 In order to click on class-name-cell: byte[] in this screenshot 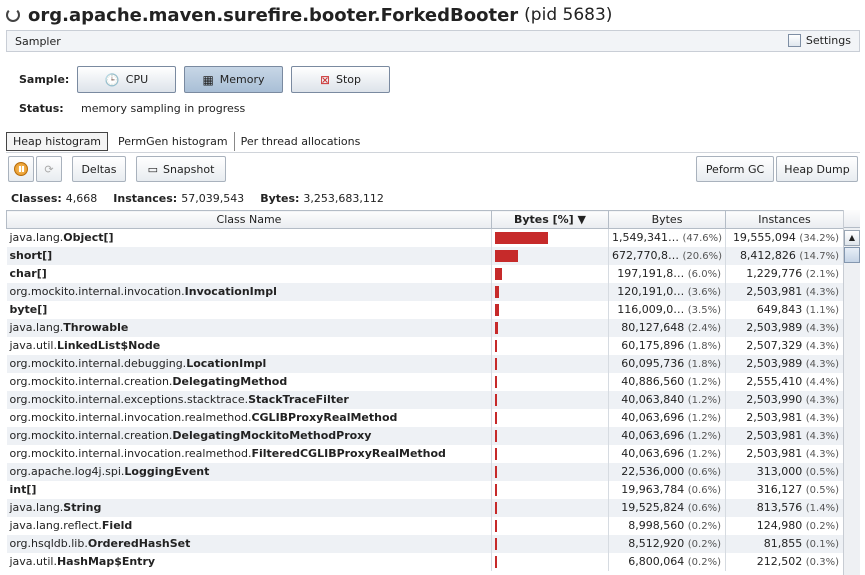, I will do `click(249, 309)`.